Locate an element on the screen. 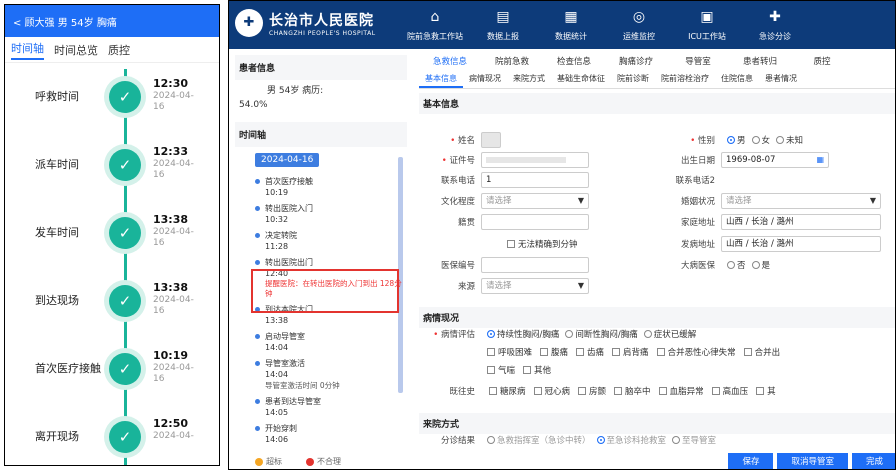 This screenshot has width=896, height=470. name-input is located at coordinates (491, 139).